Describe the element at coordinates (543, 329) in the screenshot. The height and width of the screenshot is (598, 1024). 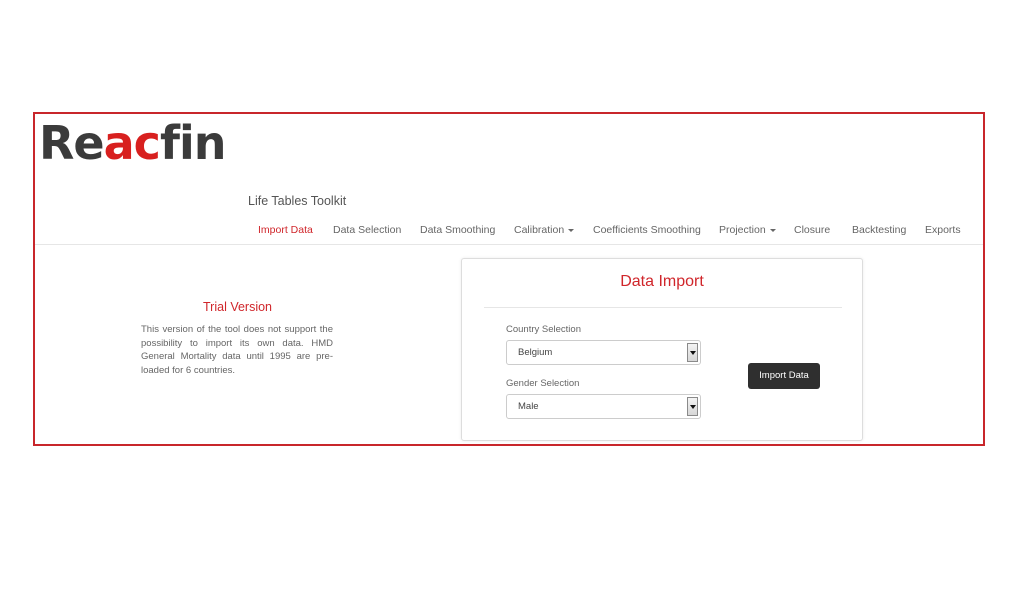
I see `country-selection-label: Country Selection` at that location.